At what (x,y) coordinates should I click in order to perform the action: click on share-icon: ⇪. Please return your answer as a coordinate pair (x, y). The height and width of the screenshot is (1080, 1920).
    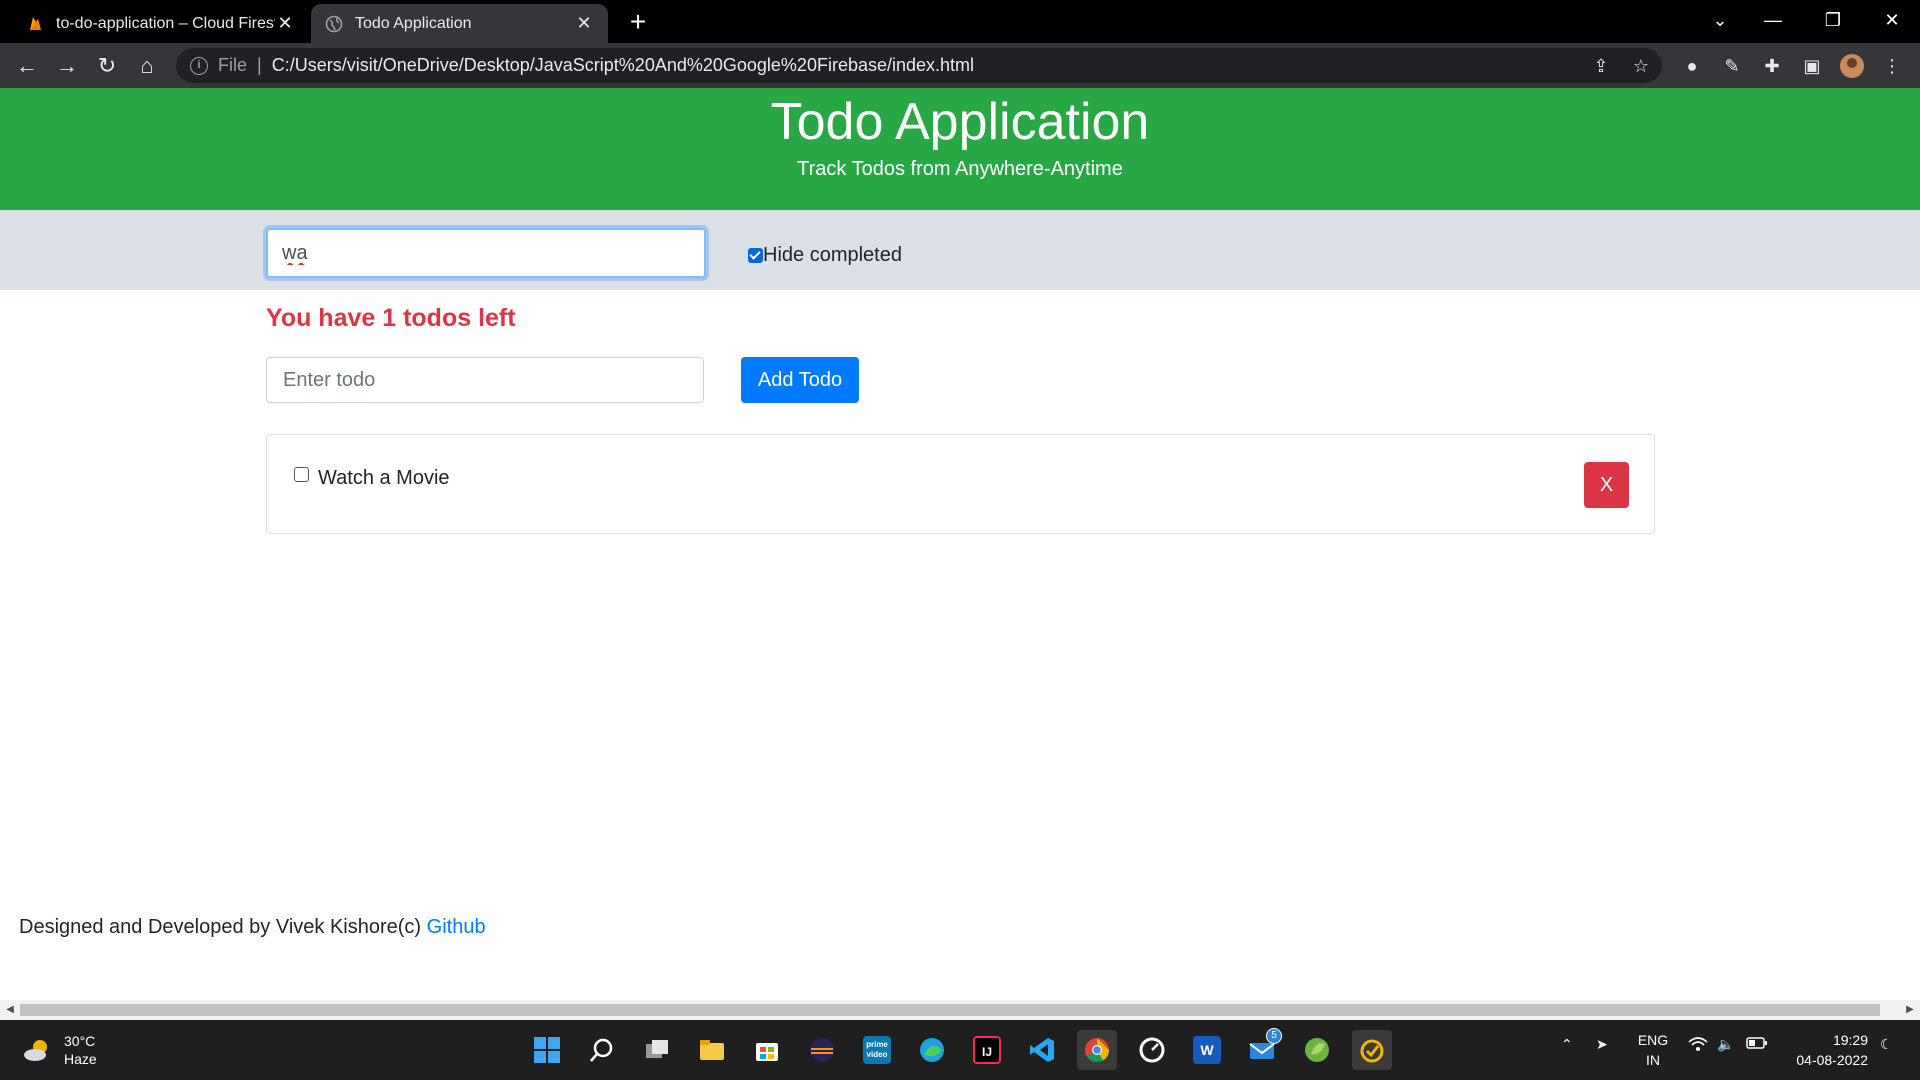
    Looking at the image, I should click on (1601, 66).